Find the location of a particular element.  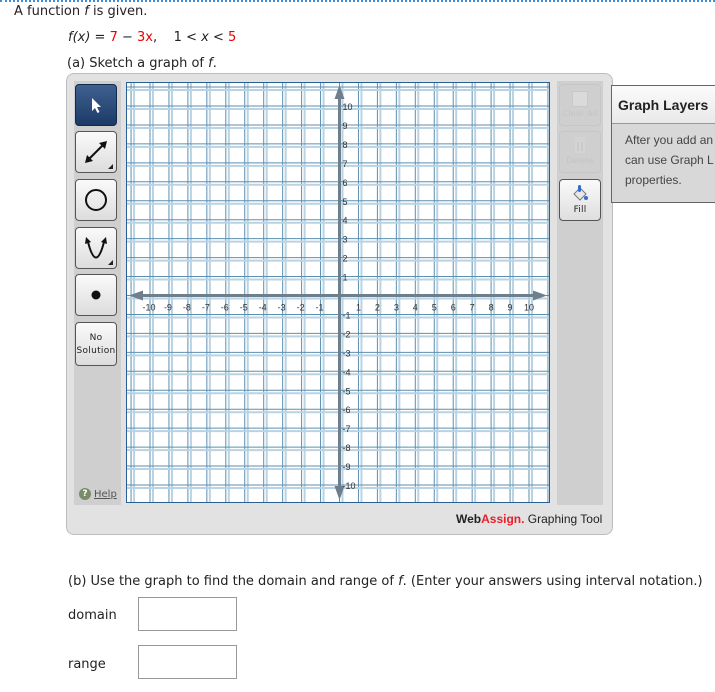

interval-mid: < is located at coordinates (218, 37).